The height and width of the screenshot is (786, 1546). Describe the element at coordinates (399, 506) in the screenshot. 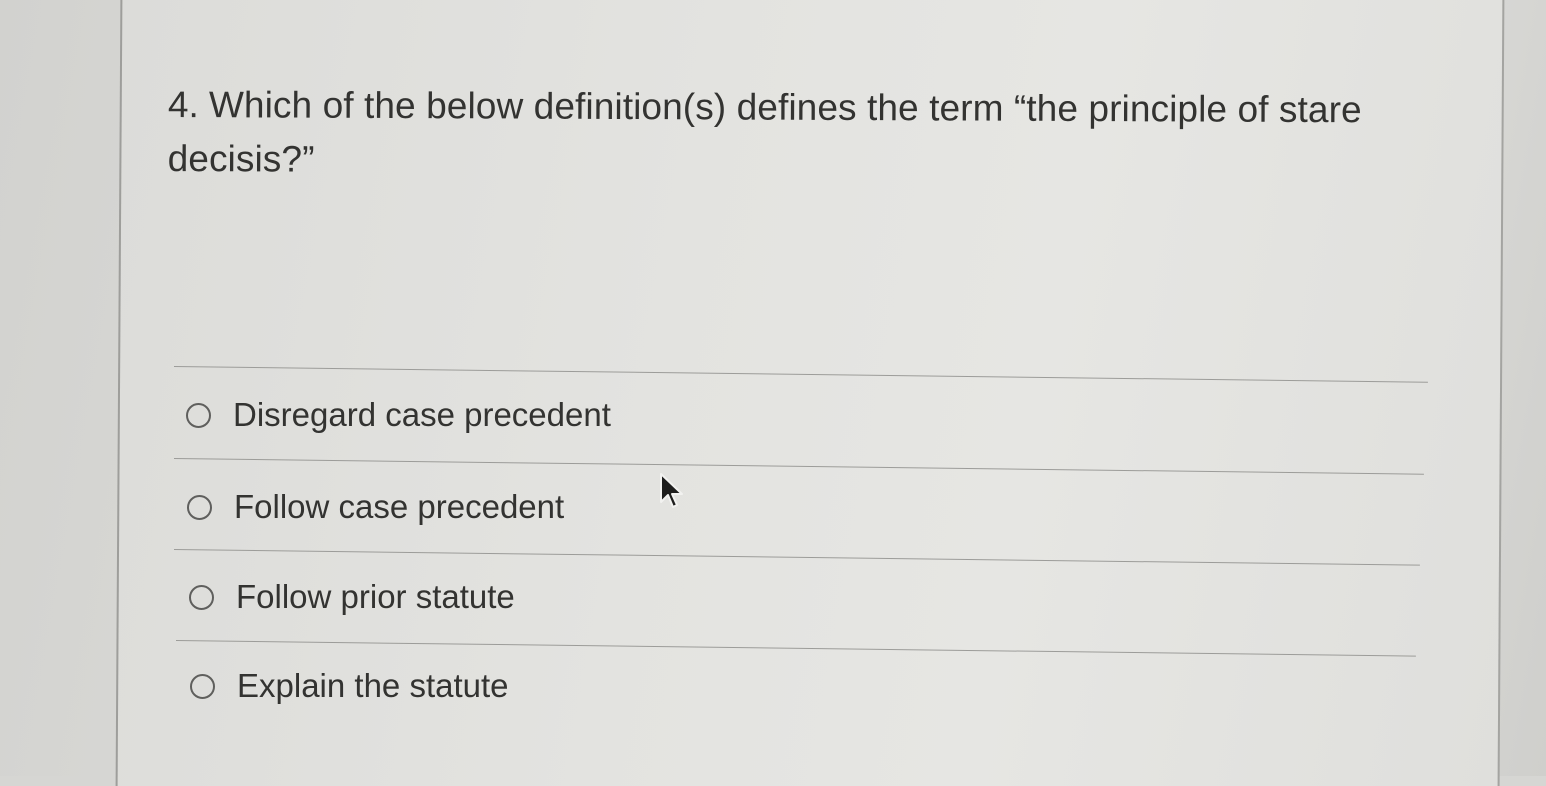

I see `option-label: Follow case precedent` at that location.